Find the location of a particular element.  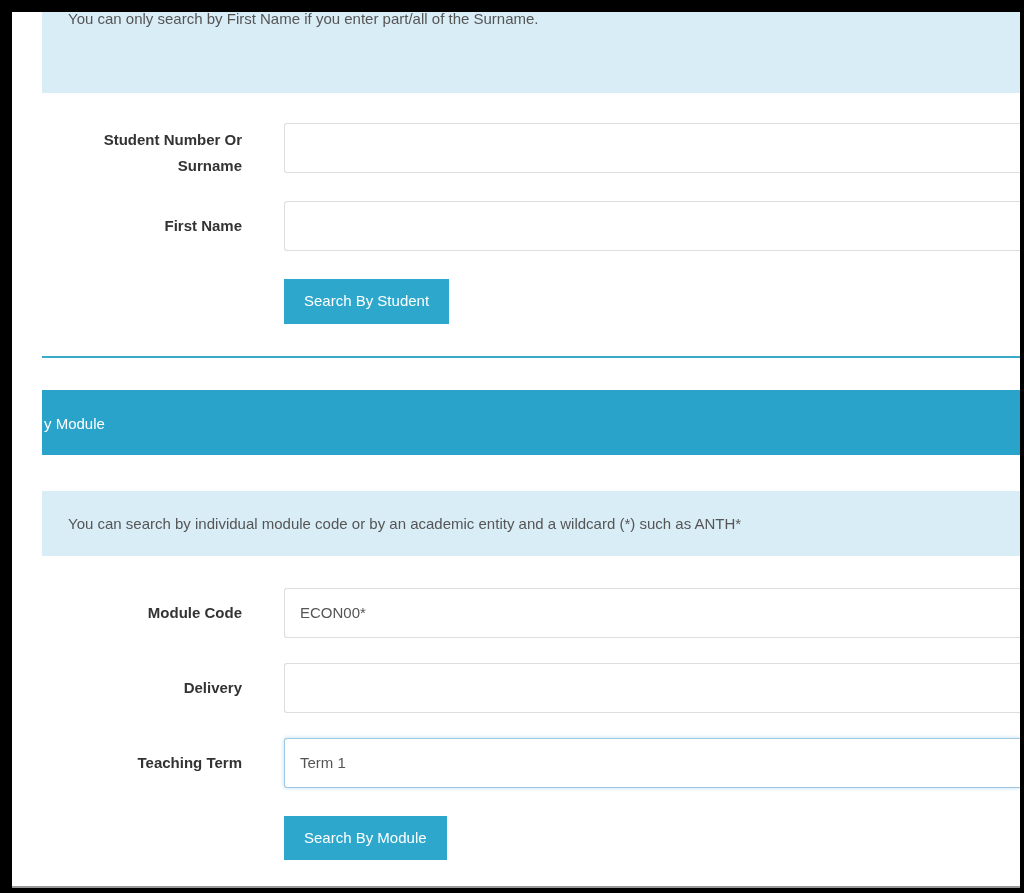

field-label: Teaching Term is located at coordinates (189, 762).